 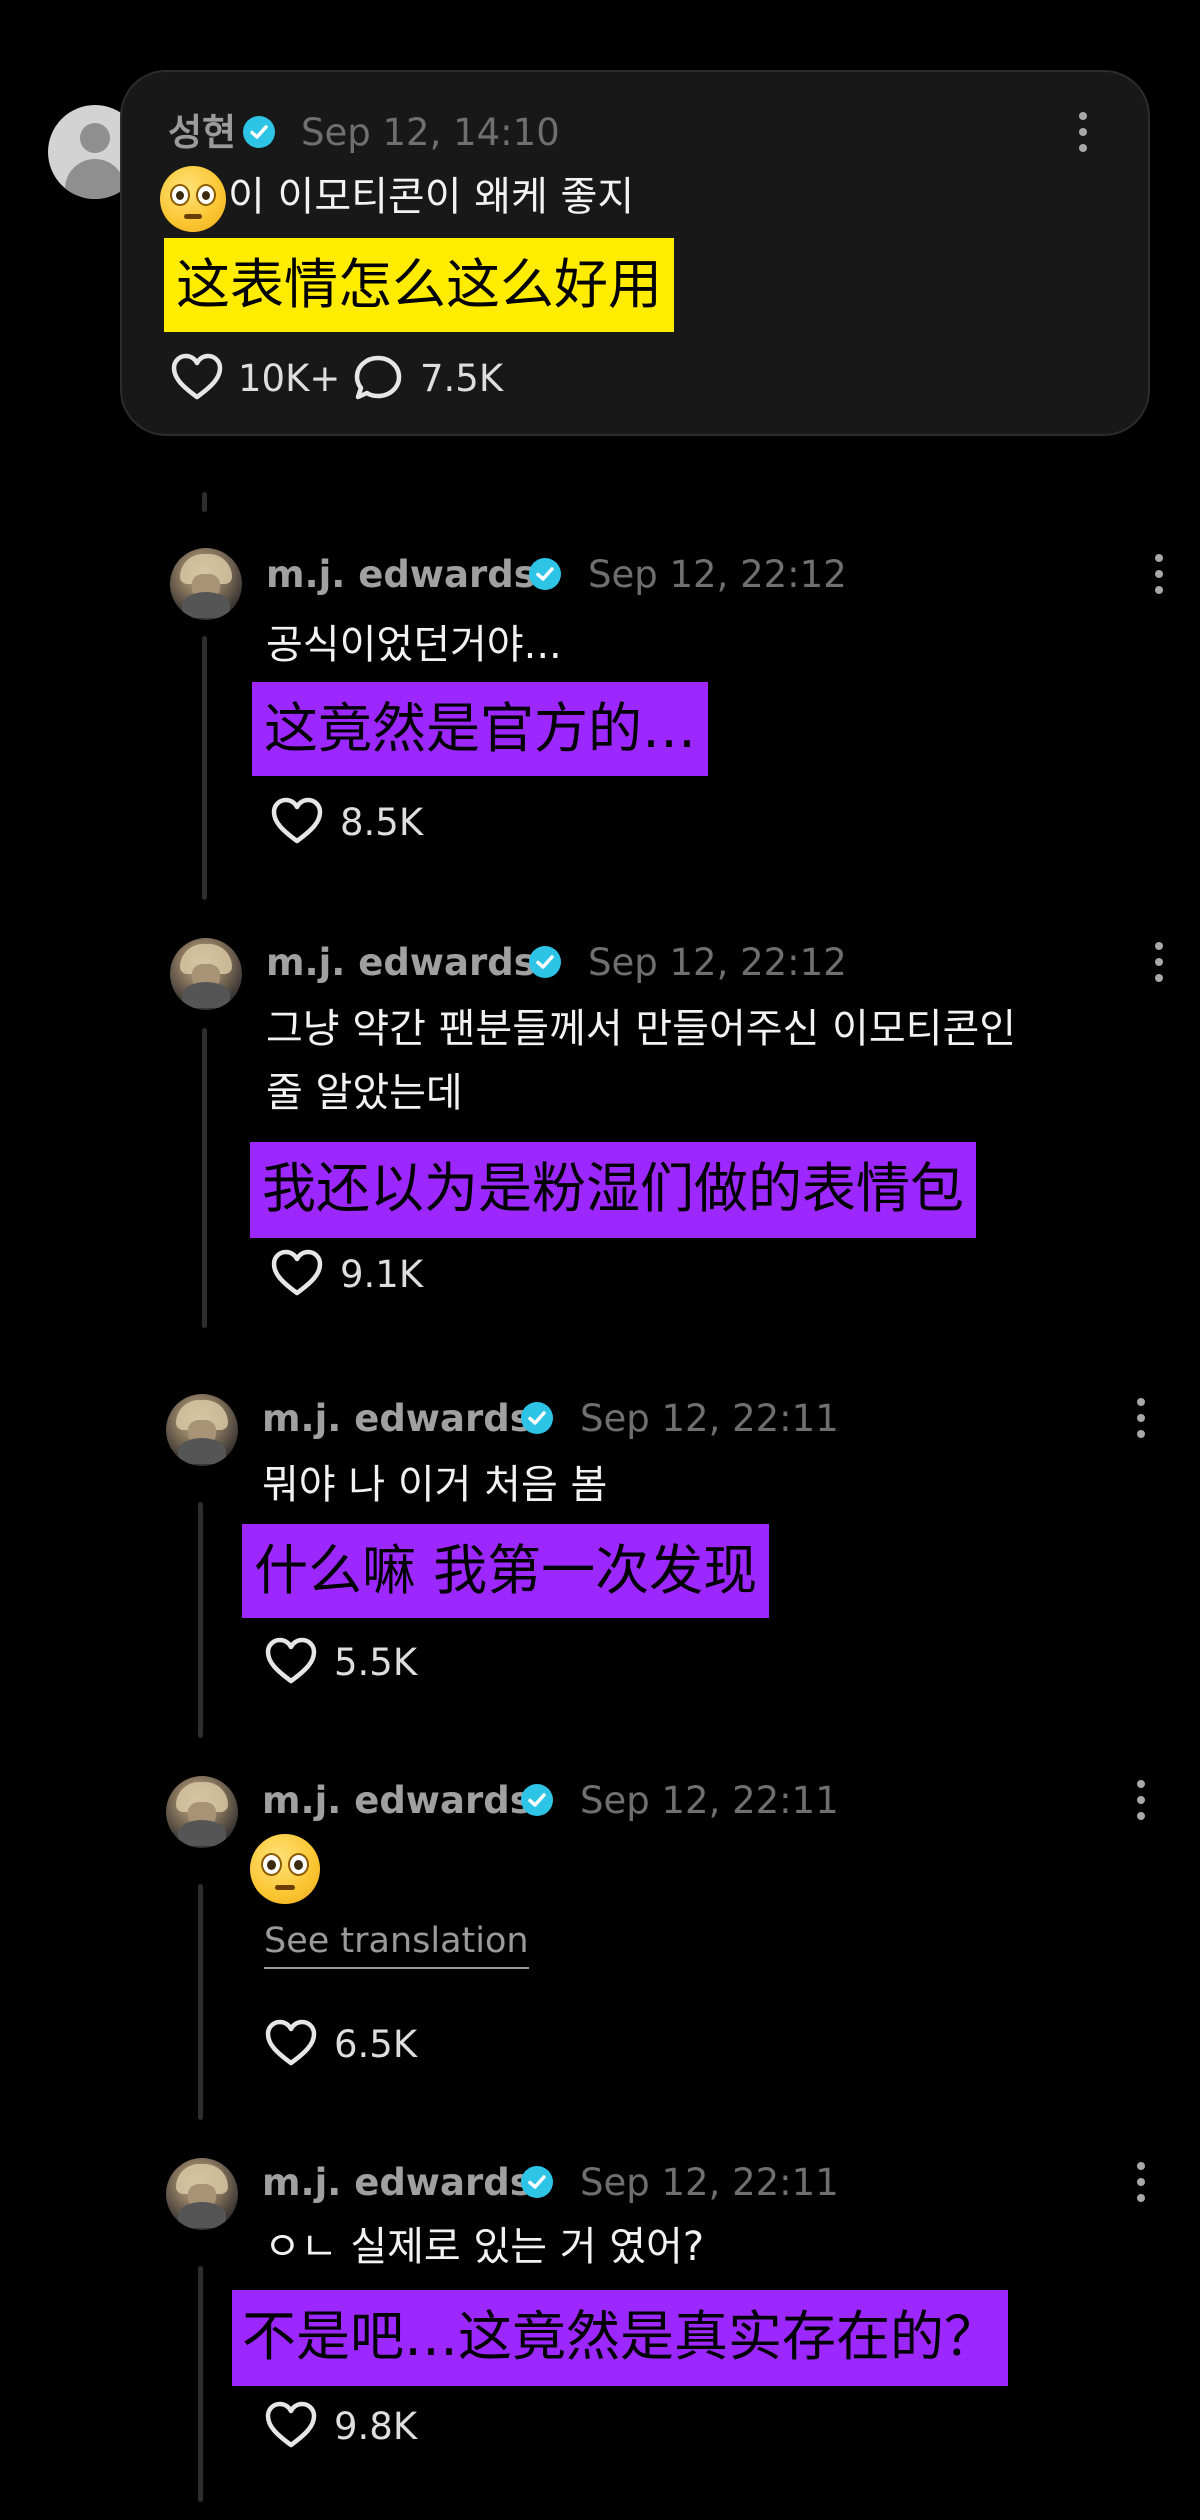 I want to click on post-username: 성현, so click(x=202, y=132).